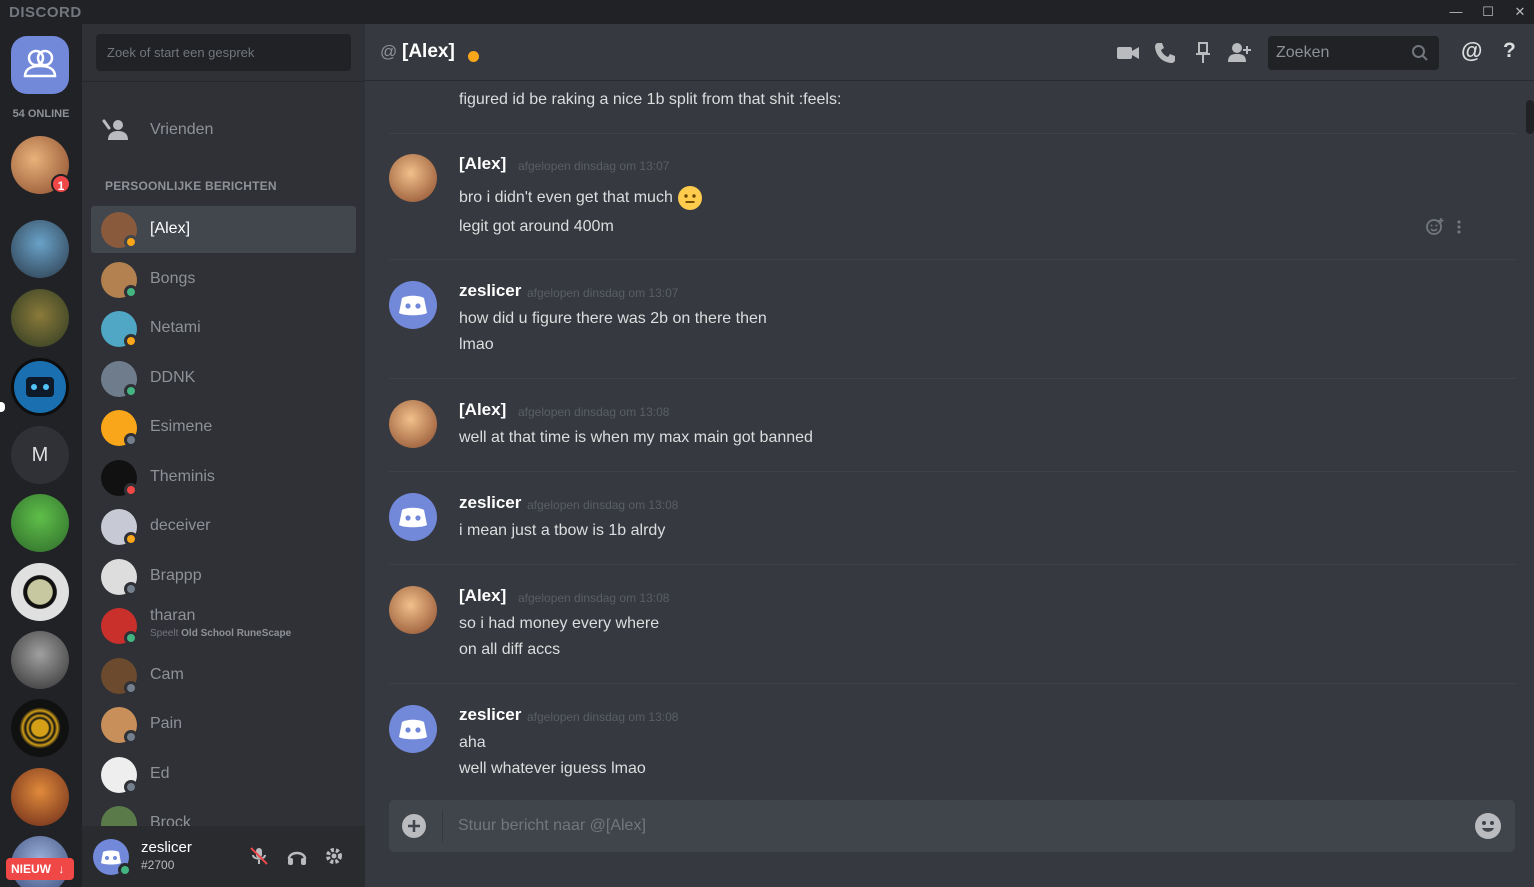  Describe the element at coordinates (180, 525) in the screenshot. I see `dm-name: deceiver` at that location.